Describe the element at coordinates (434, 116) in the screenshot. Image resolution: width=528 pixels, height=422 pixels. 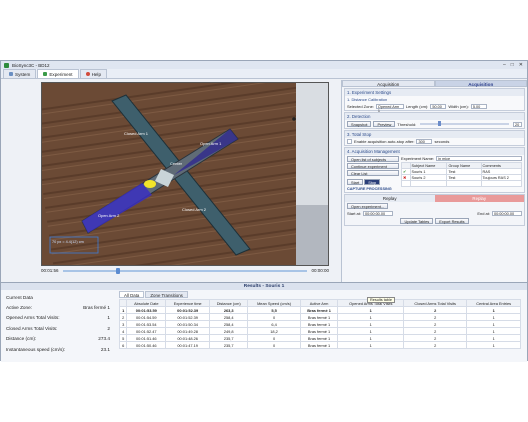
I see `detection-title: 2. Detection` at that location.